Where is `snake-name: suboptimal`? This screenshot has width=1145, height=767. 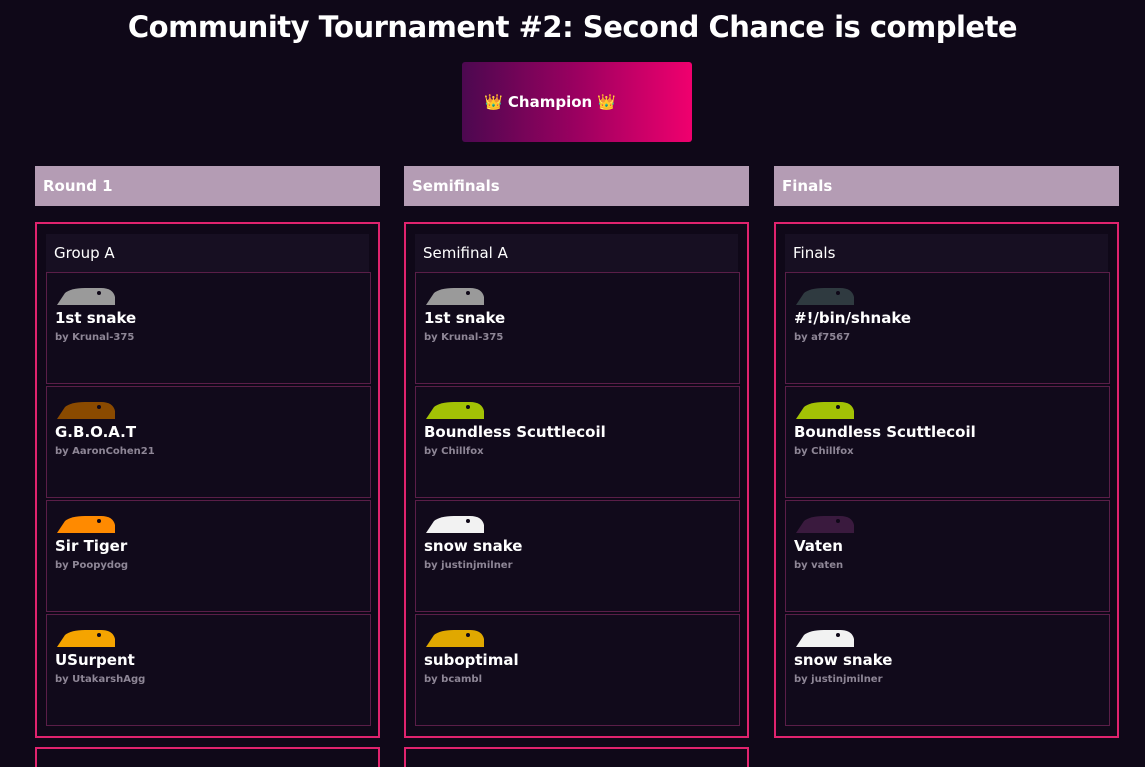 snake-name: suboptimal is located at coordinates (471, 660).